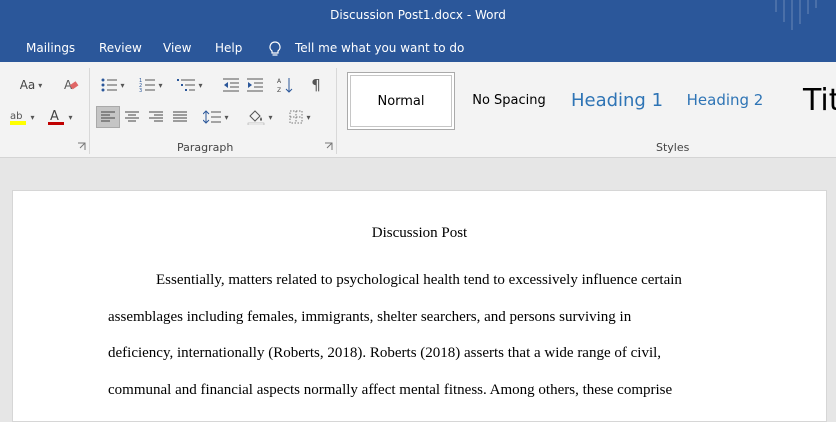  I want to click on tab-review: Review, so click(120, 48).